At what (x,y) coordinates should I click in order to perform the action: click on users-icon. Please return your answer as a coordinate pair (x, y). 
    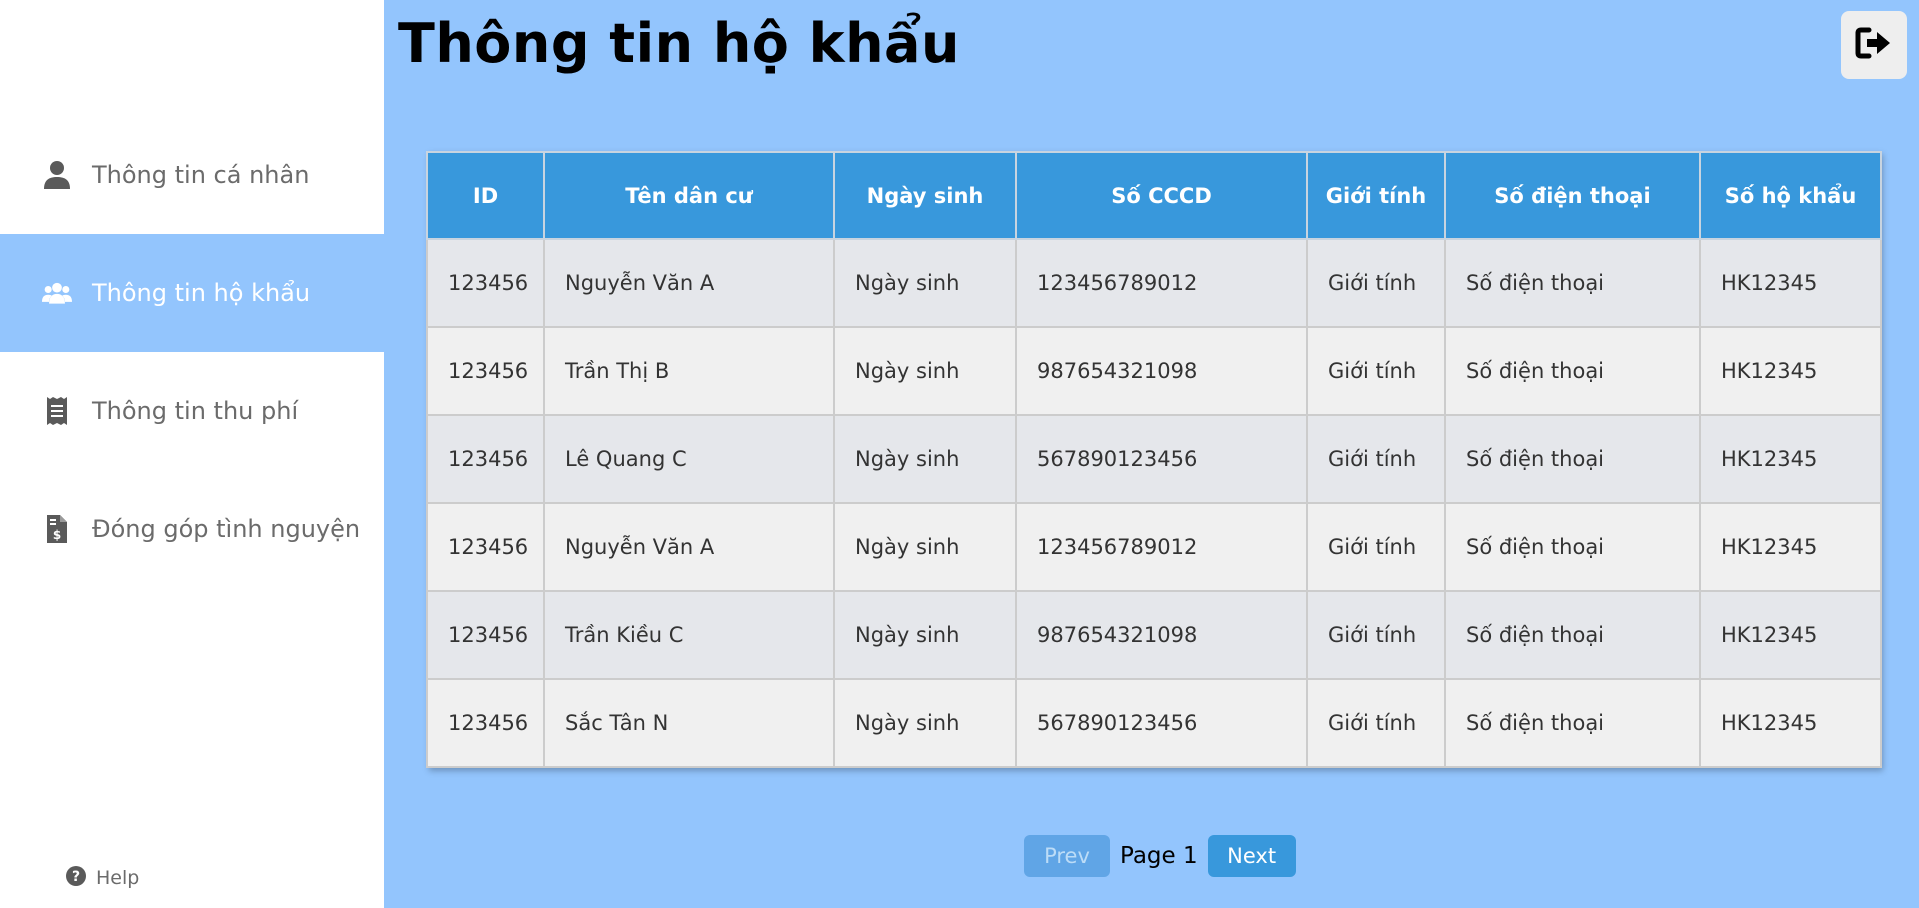
    Looking at the image, I should click on (57, 293).